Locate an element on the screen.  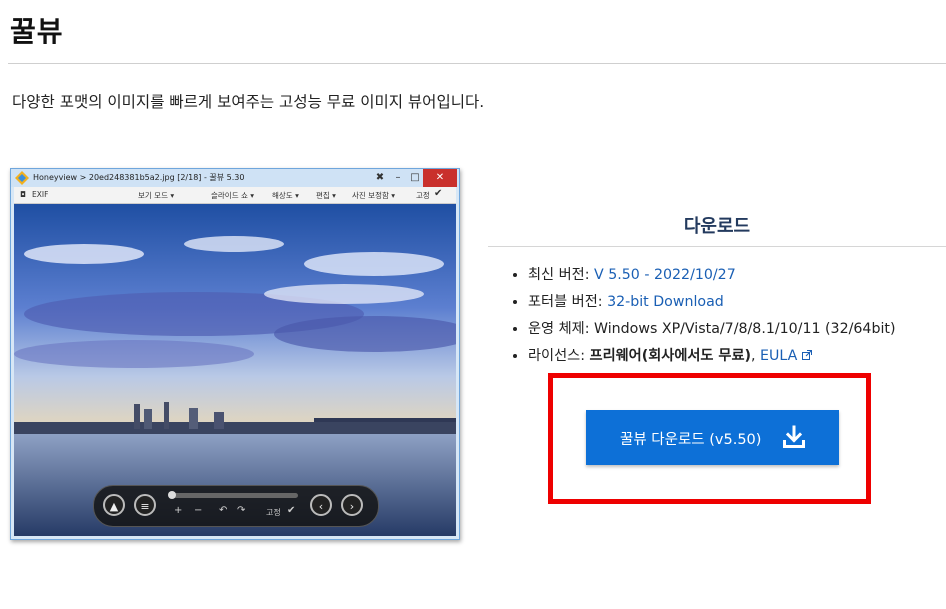
toolbar-photo-correction: 사진 보정함 ▾ is located at coordinates (374, 195).